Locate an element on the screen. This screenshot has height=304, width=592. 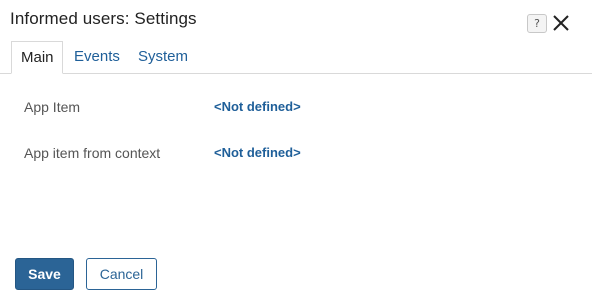
close-button is located at coordinates (561, 23).